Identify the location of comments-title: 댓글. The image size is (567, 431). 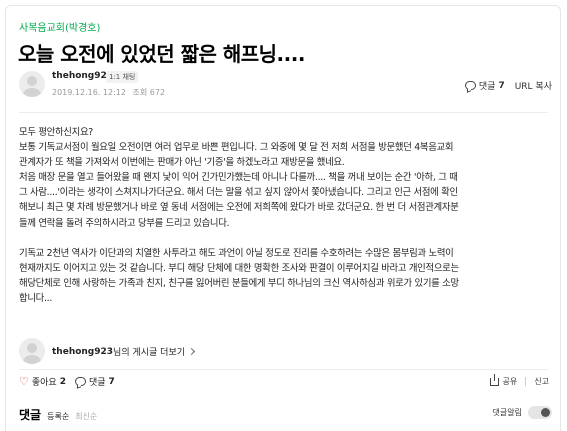
(30, 415).